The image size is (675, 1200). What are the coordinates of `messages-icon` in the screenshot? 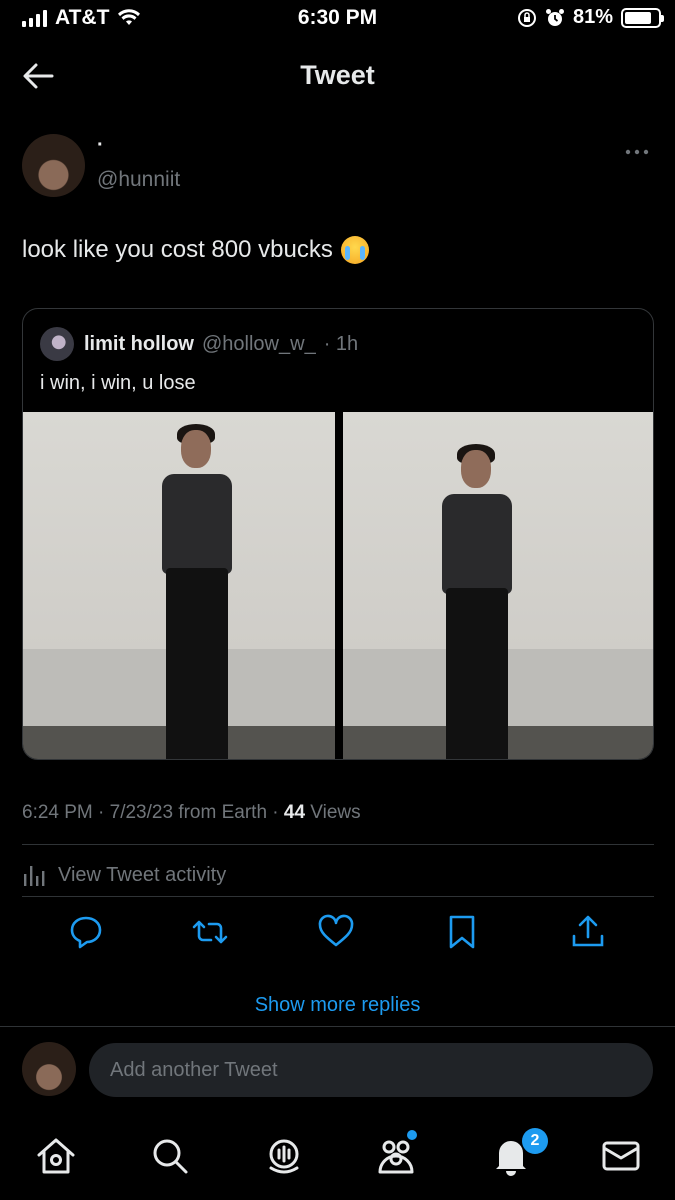 It's located at (621, 1156).